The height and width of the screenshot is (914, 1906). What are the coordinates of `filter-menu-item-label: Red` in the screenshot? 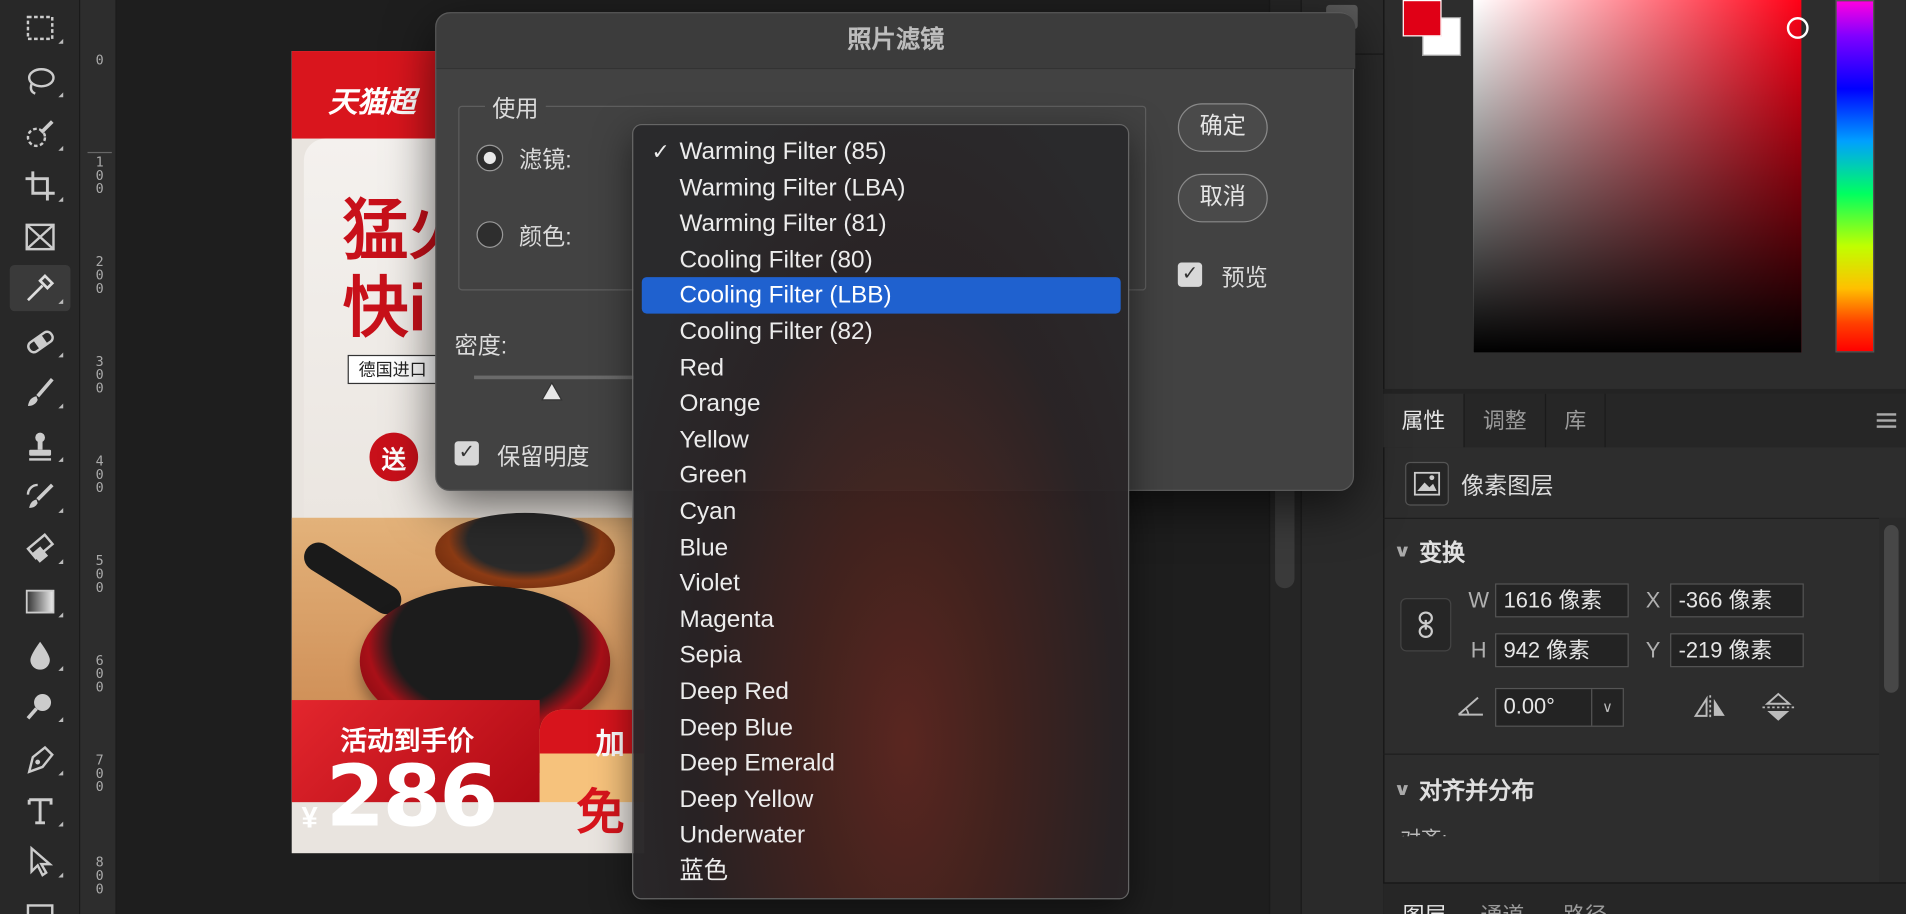 It's located at (702, 368).